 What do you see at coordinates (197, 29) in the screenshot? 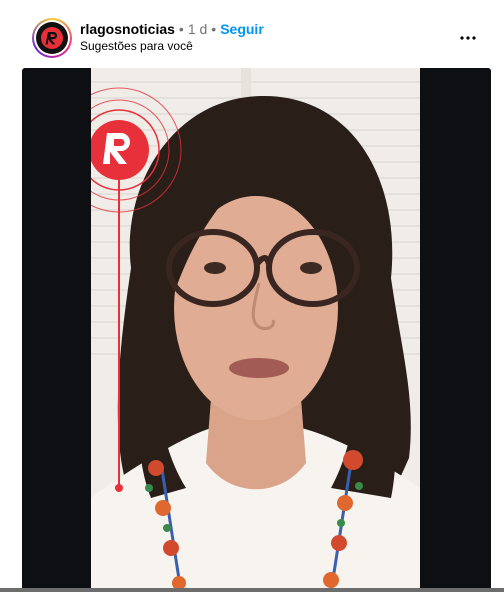
I see `post-time: 1 d` at bounding box center [197, 29].